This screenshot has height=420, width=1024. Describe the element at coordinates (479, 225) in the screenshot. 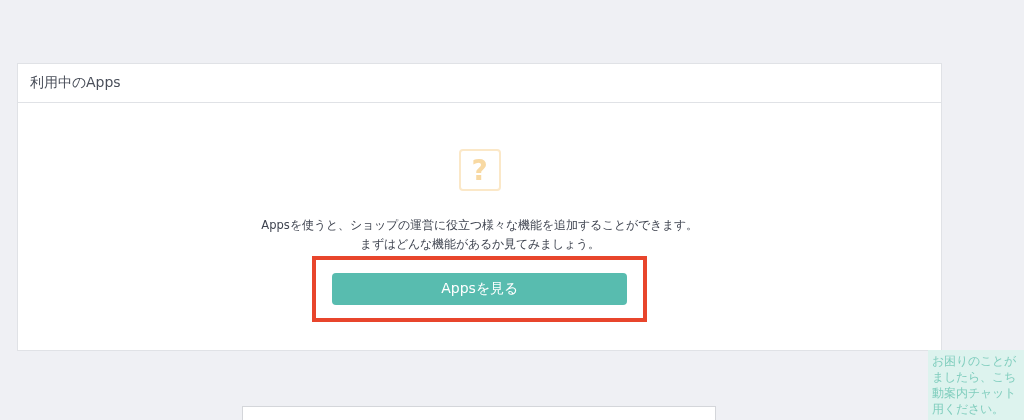

I see `description-text: Appsを使うと、ショップの運営に役立つ様々な機能を追加することができます。` at that location.